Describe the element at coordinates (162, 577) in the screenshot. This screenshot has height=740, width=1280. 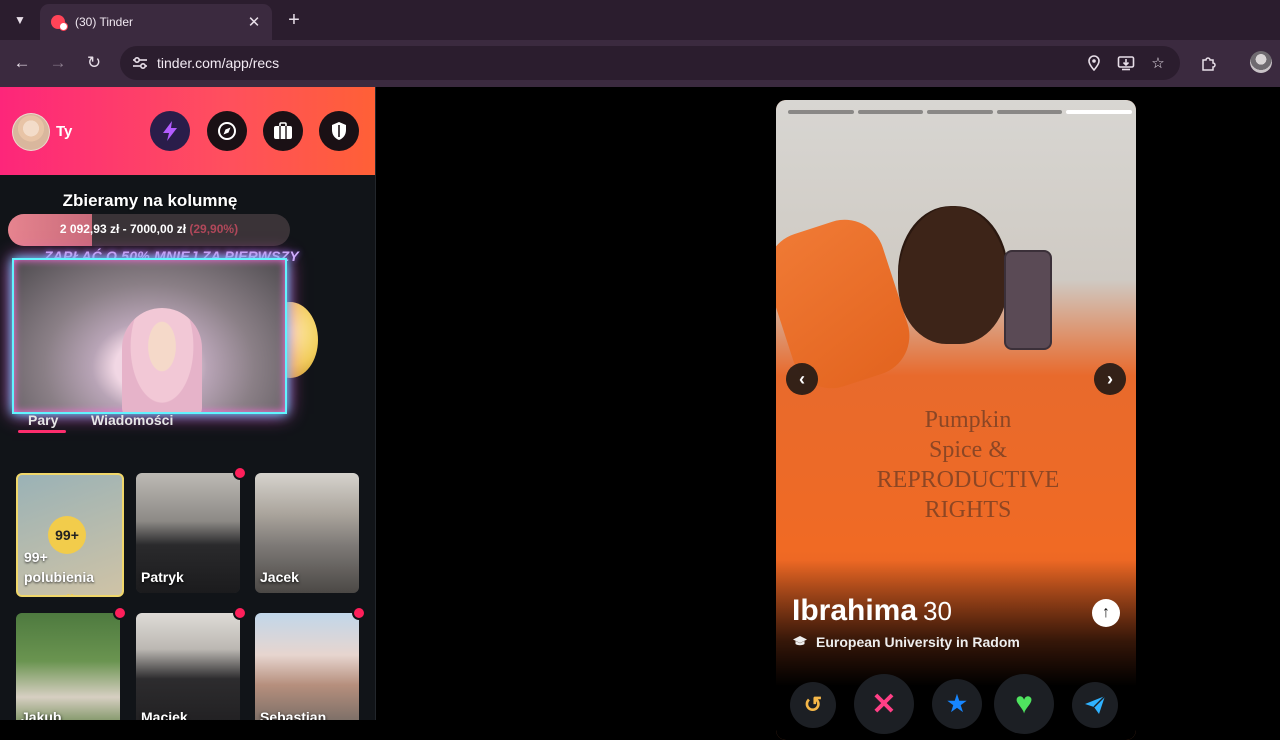
I see `match-name: Patryk` at that location.